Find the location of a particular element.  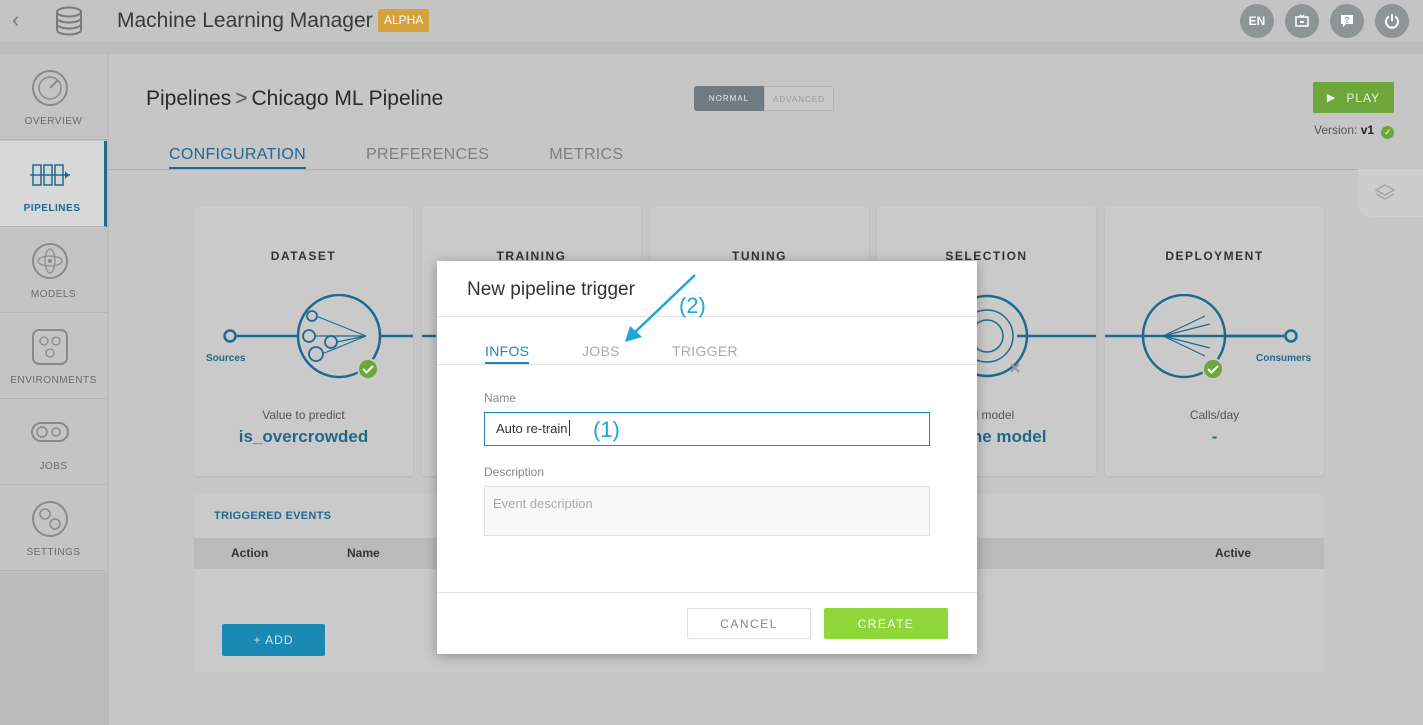

tab-preferences: PREFERENCES is located at coordinates (427, 157).